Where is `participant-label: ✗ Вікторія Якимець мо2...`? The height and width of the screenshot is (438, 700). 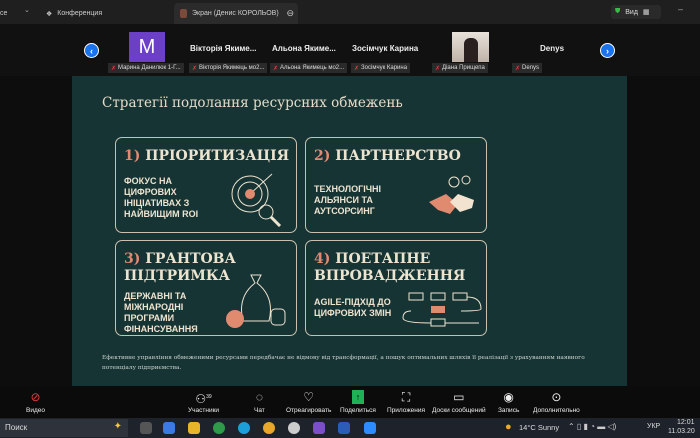 participant-label: ✗ Вікторія Якимець мо2... is located at coordinates (228, 68).